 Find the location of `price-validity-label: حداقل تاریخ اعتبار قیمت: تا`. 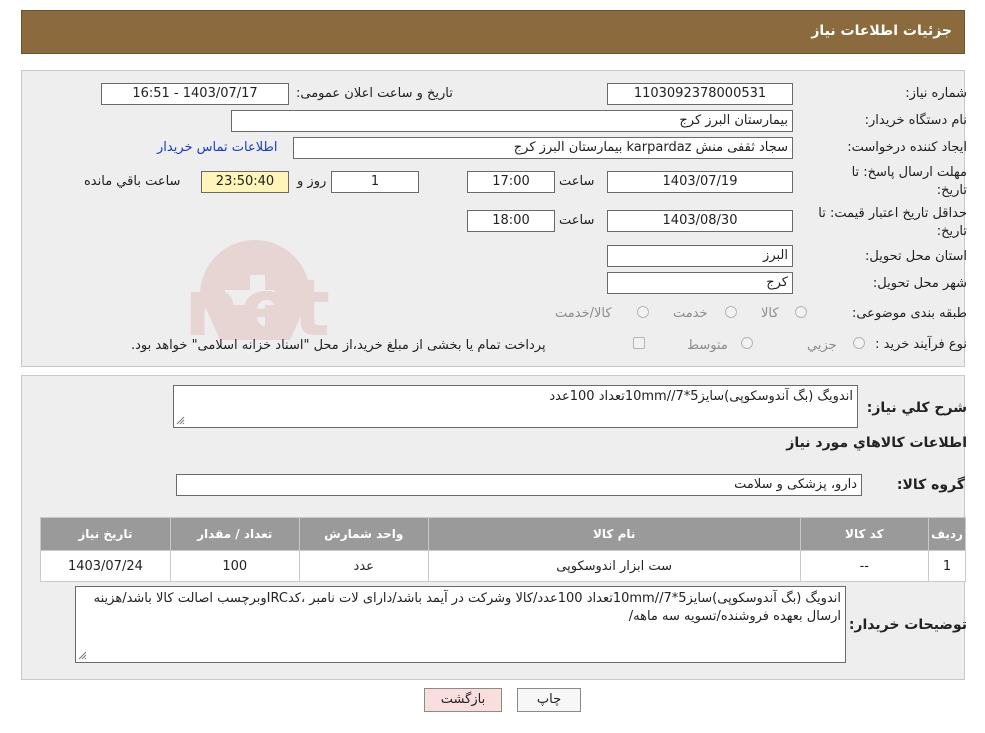

price-validity-label: حداقل تاریخ اعتبار قیمت: تا is located at coordinates (892, 213).